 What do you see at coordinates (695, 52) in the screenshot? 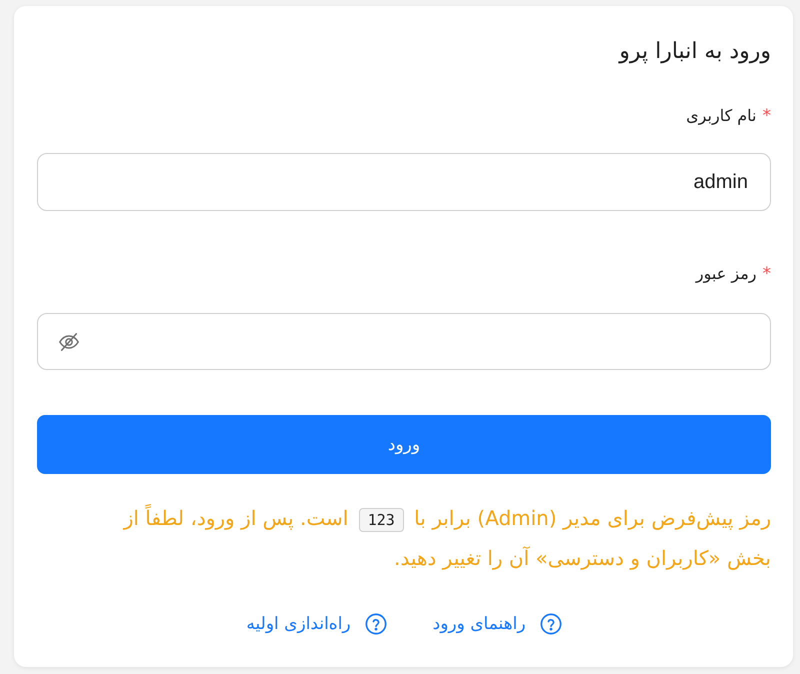
I see `login-title: ورود به انبارا پرو` at bounding box center [695, 52].